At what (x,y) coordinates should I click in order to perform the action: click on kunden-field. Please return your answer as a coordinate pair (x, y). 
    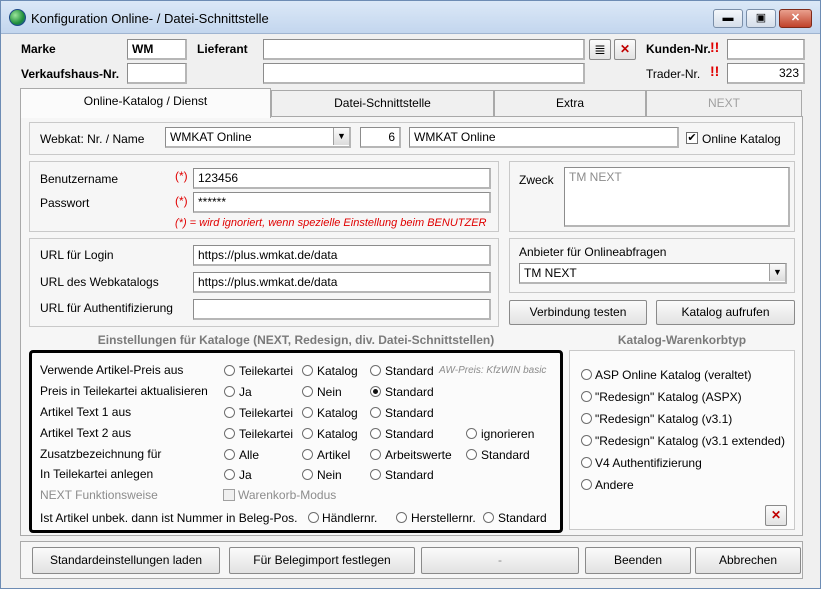
    Looking at the image, I should click on (766, 49).